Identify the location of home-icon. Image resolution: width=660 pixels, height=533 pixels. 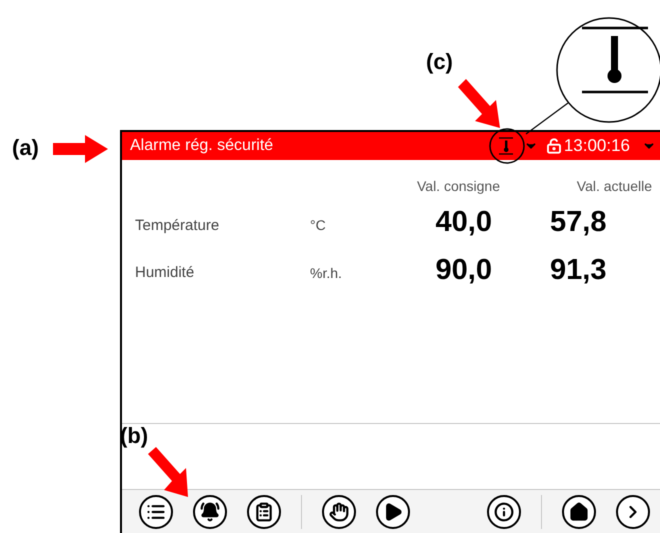
(579, 512).